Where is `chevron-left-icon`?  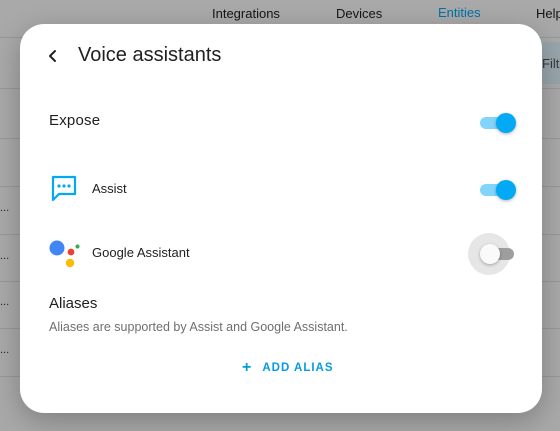 chevron-left-icon is located at coordinates (52, 56).